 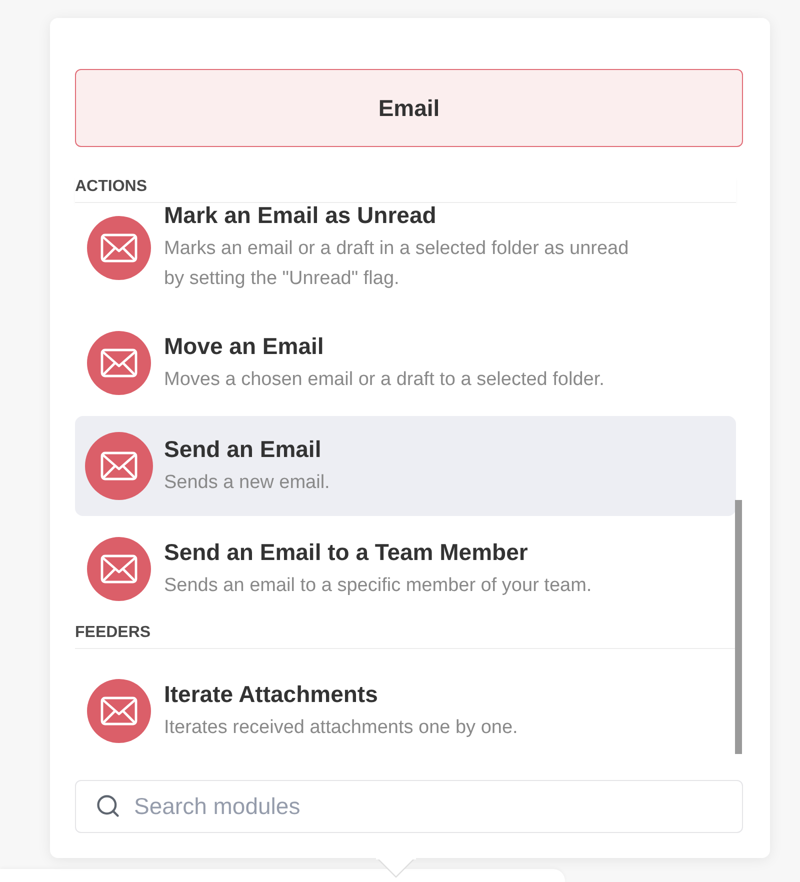 What do you see at coordinates (346, 552) in the screenshot?
I see `module-title: Send an Email to a Team Member` at bounding box center [346, 552].